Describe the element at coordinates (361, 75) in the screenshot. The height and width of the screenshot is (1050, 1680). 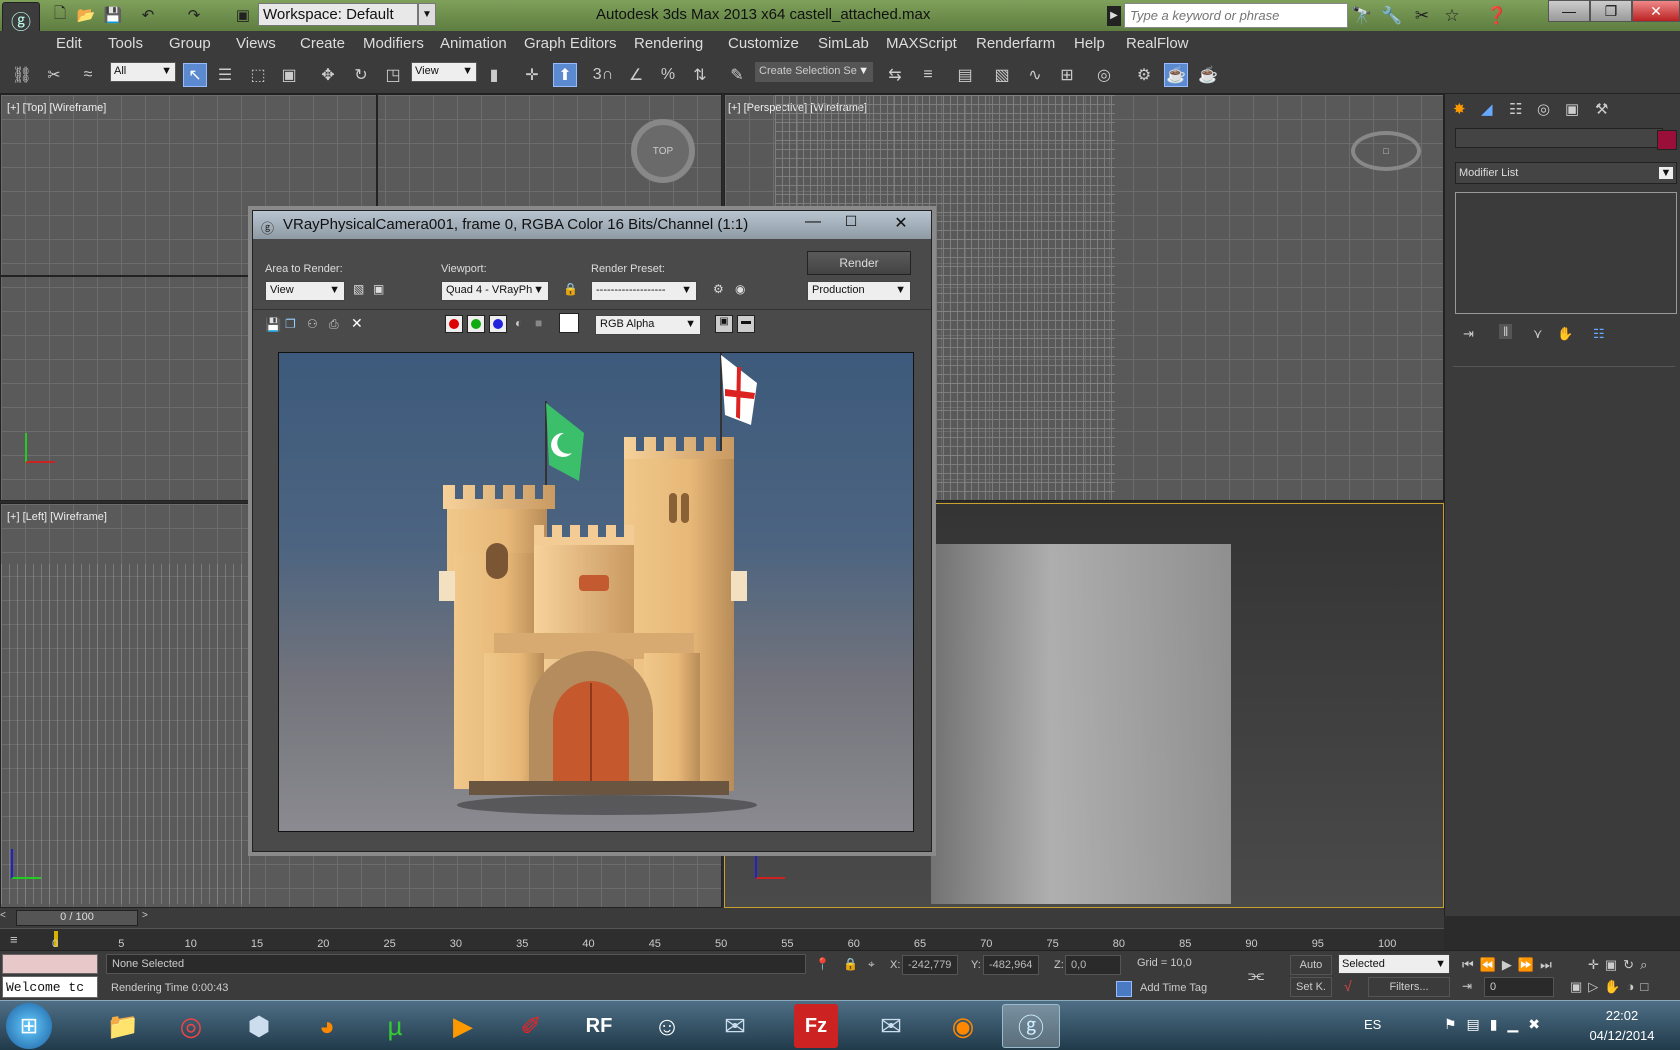
I see `rotate-icon: ↻` at that location.